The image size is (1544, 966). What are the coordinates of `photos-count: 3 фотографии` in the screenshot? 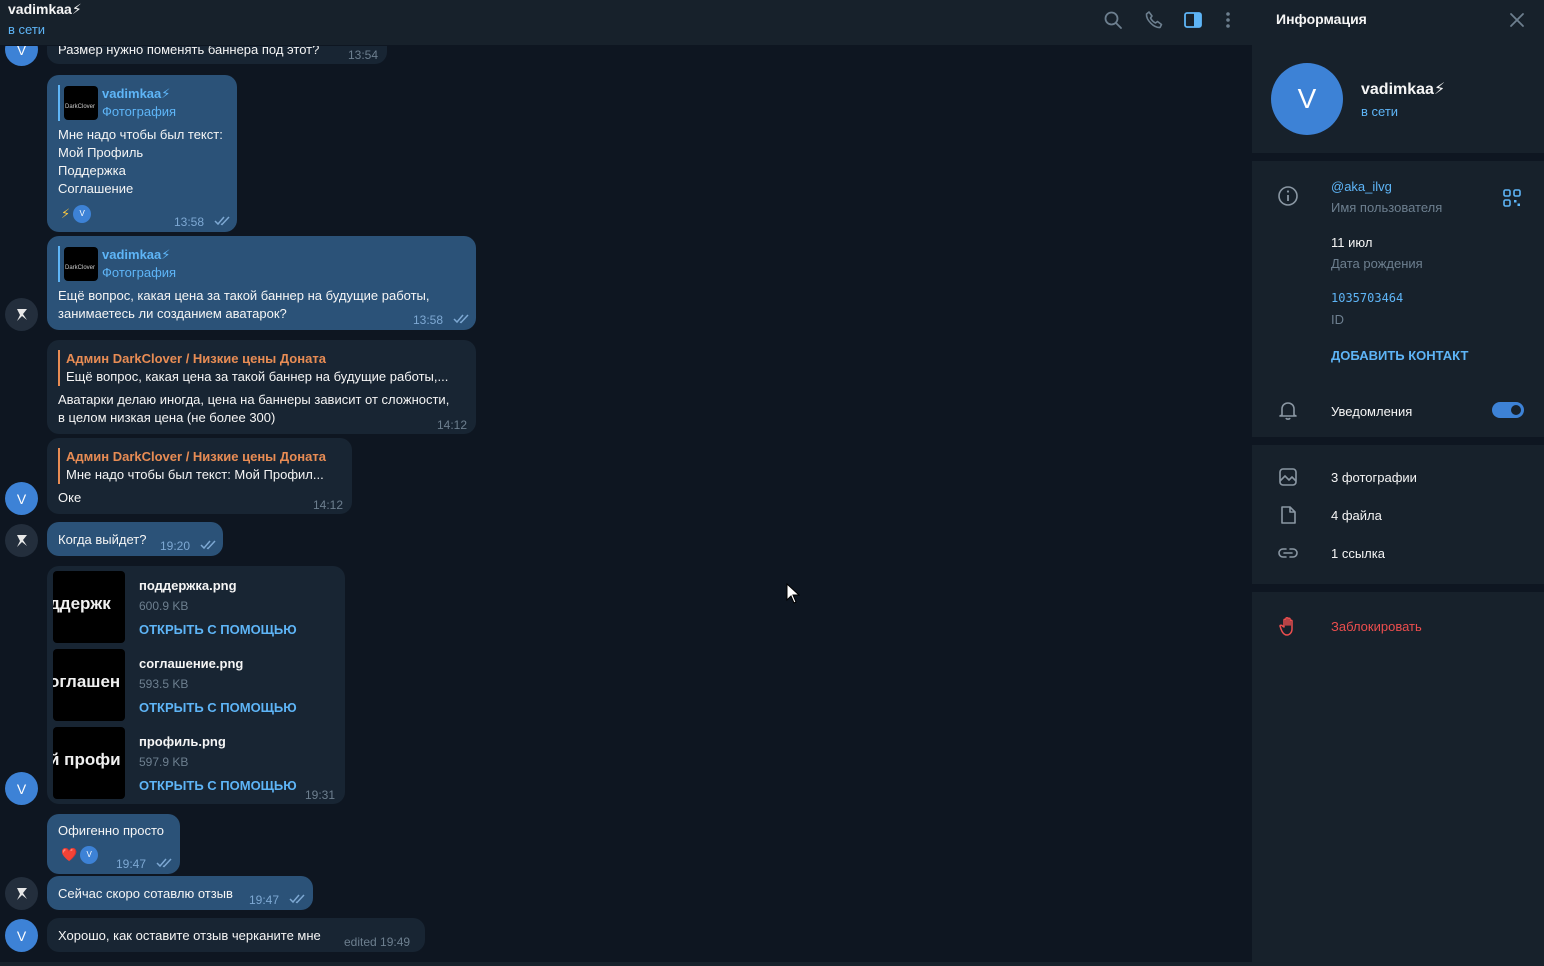 It's located at (1374, 477).